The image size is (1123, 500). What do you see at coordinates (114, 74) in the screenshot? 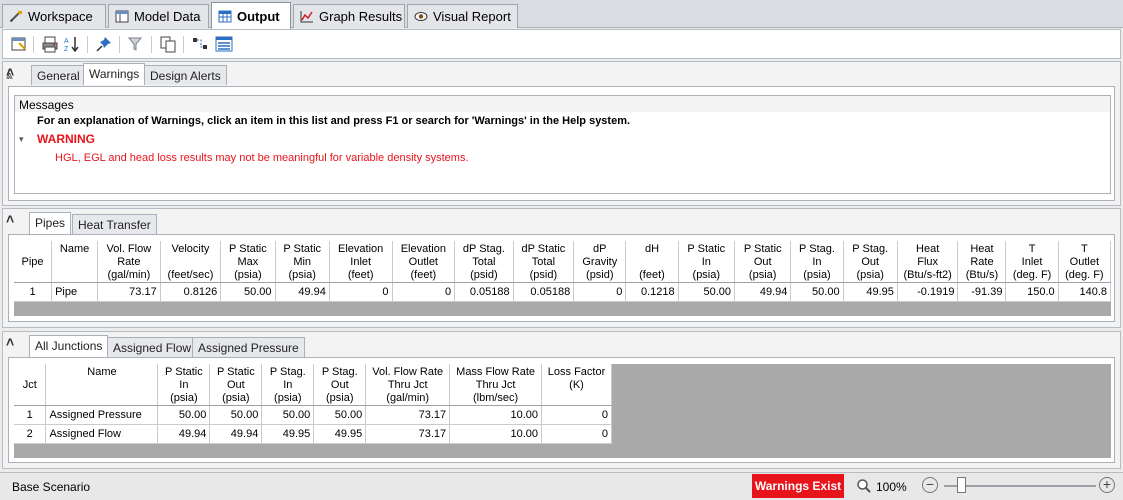
I see `tab-warnings: Warnings` at bounding box center [114, 74].